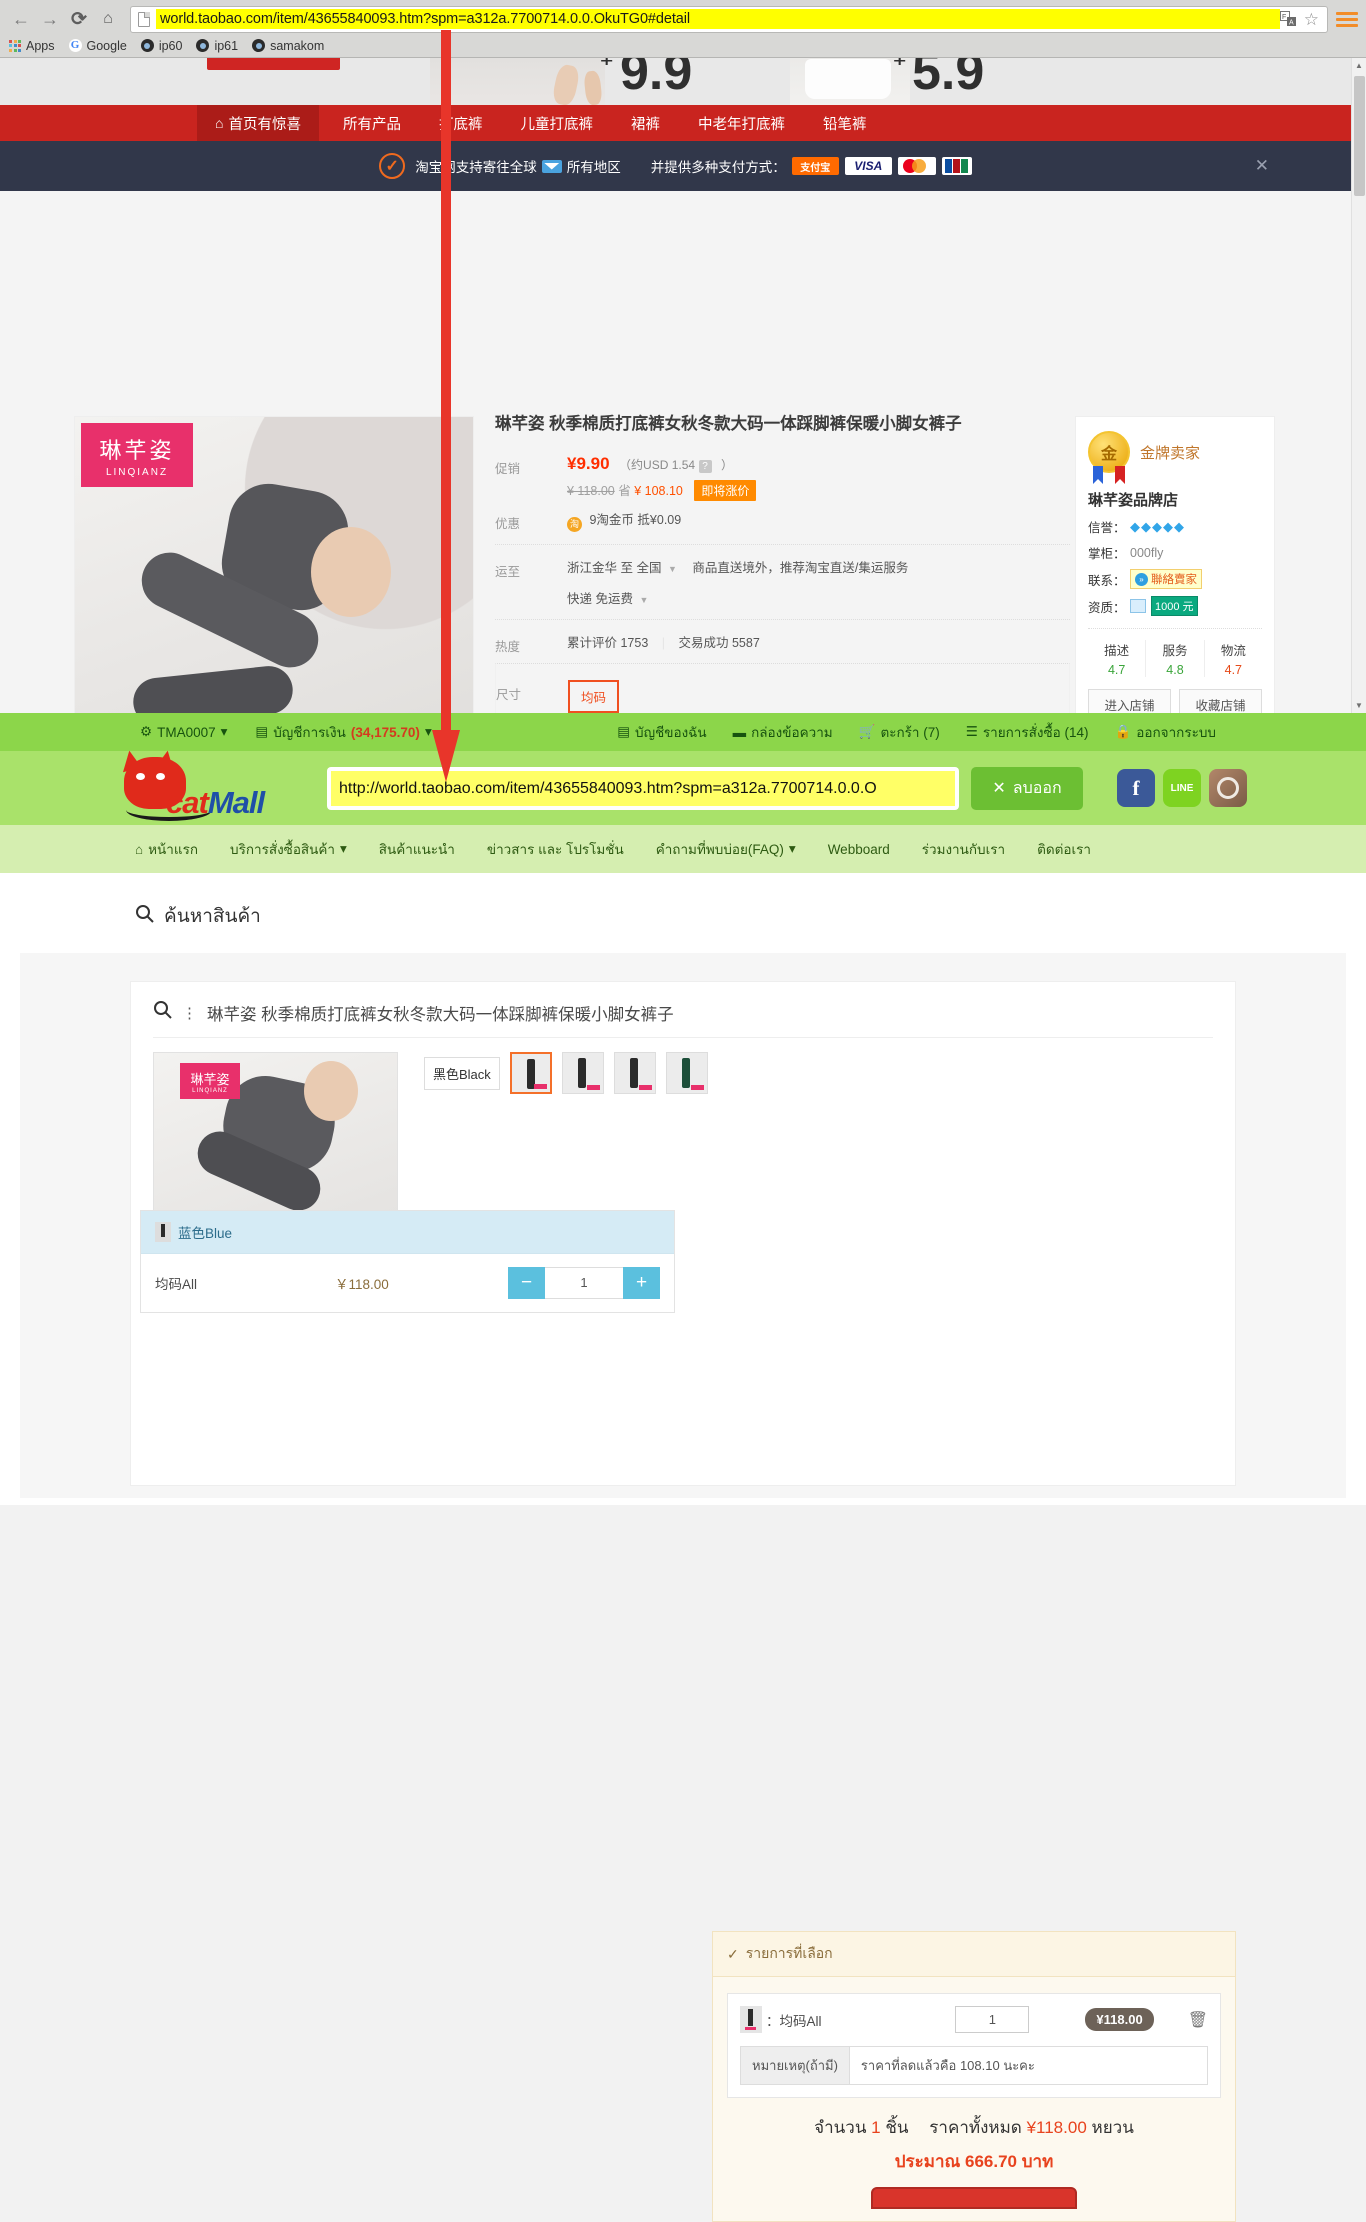  Describe the element at coordinates (417, 849) in the screenshot. I see `nav-item-recommended: สินค้าแนะนำ` at that location.